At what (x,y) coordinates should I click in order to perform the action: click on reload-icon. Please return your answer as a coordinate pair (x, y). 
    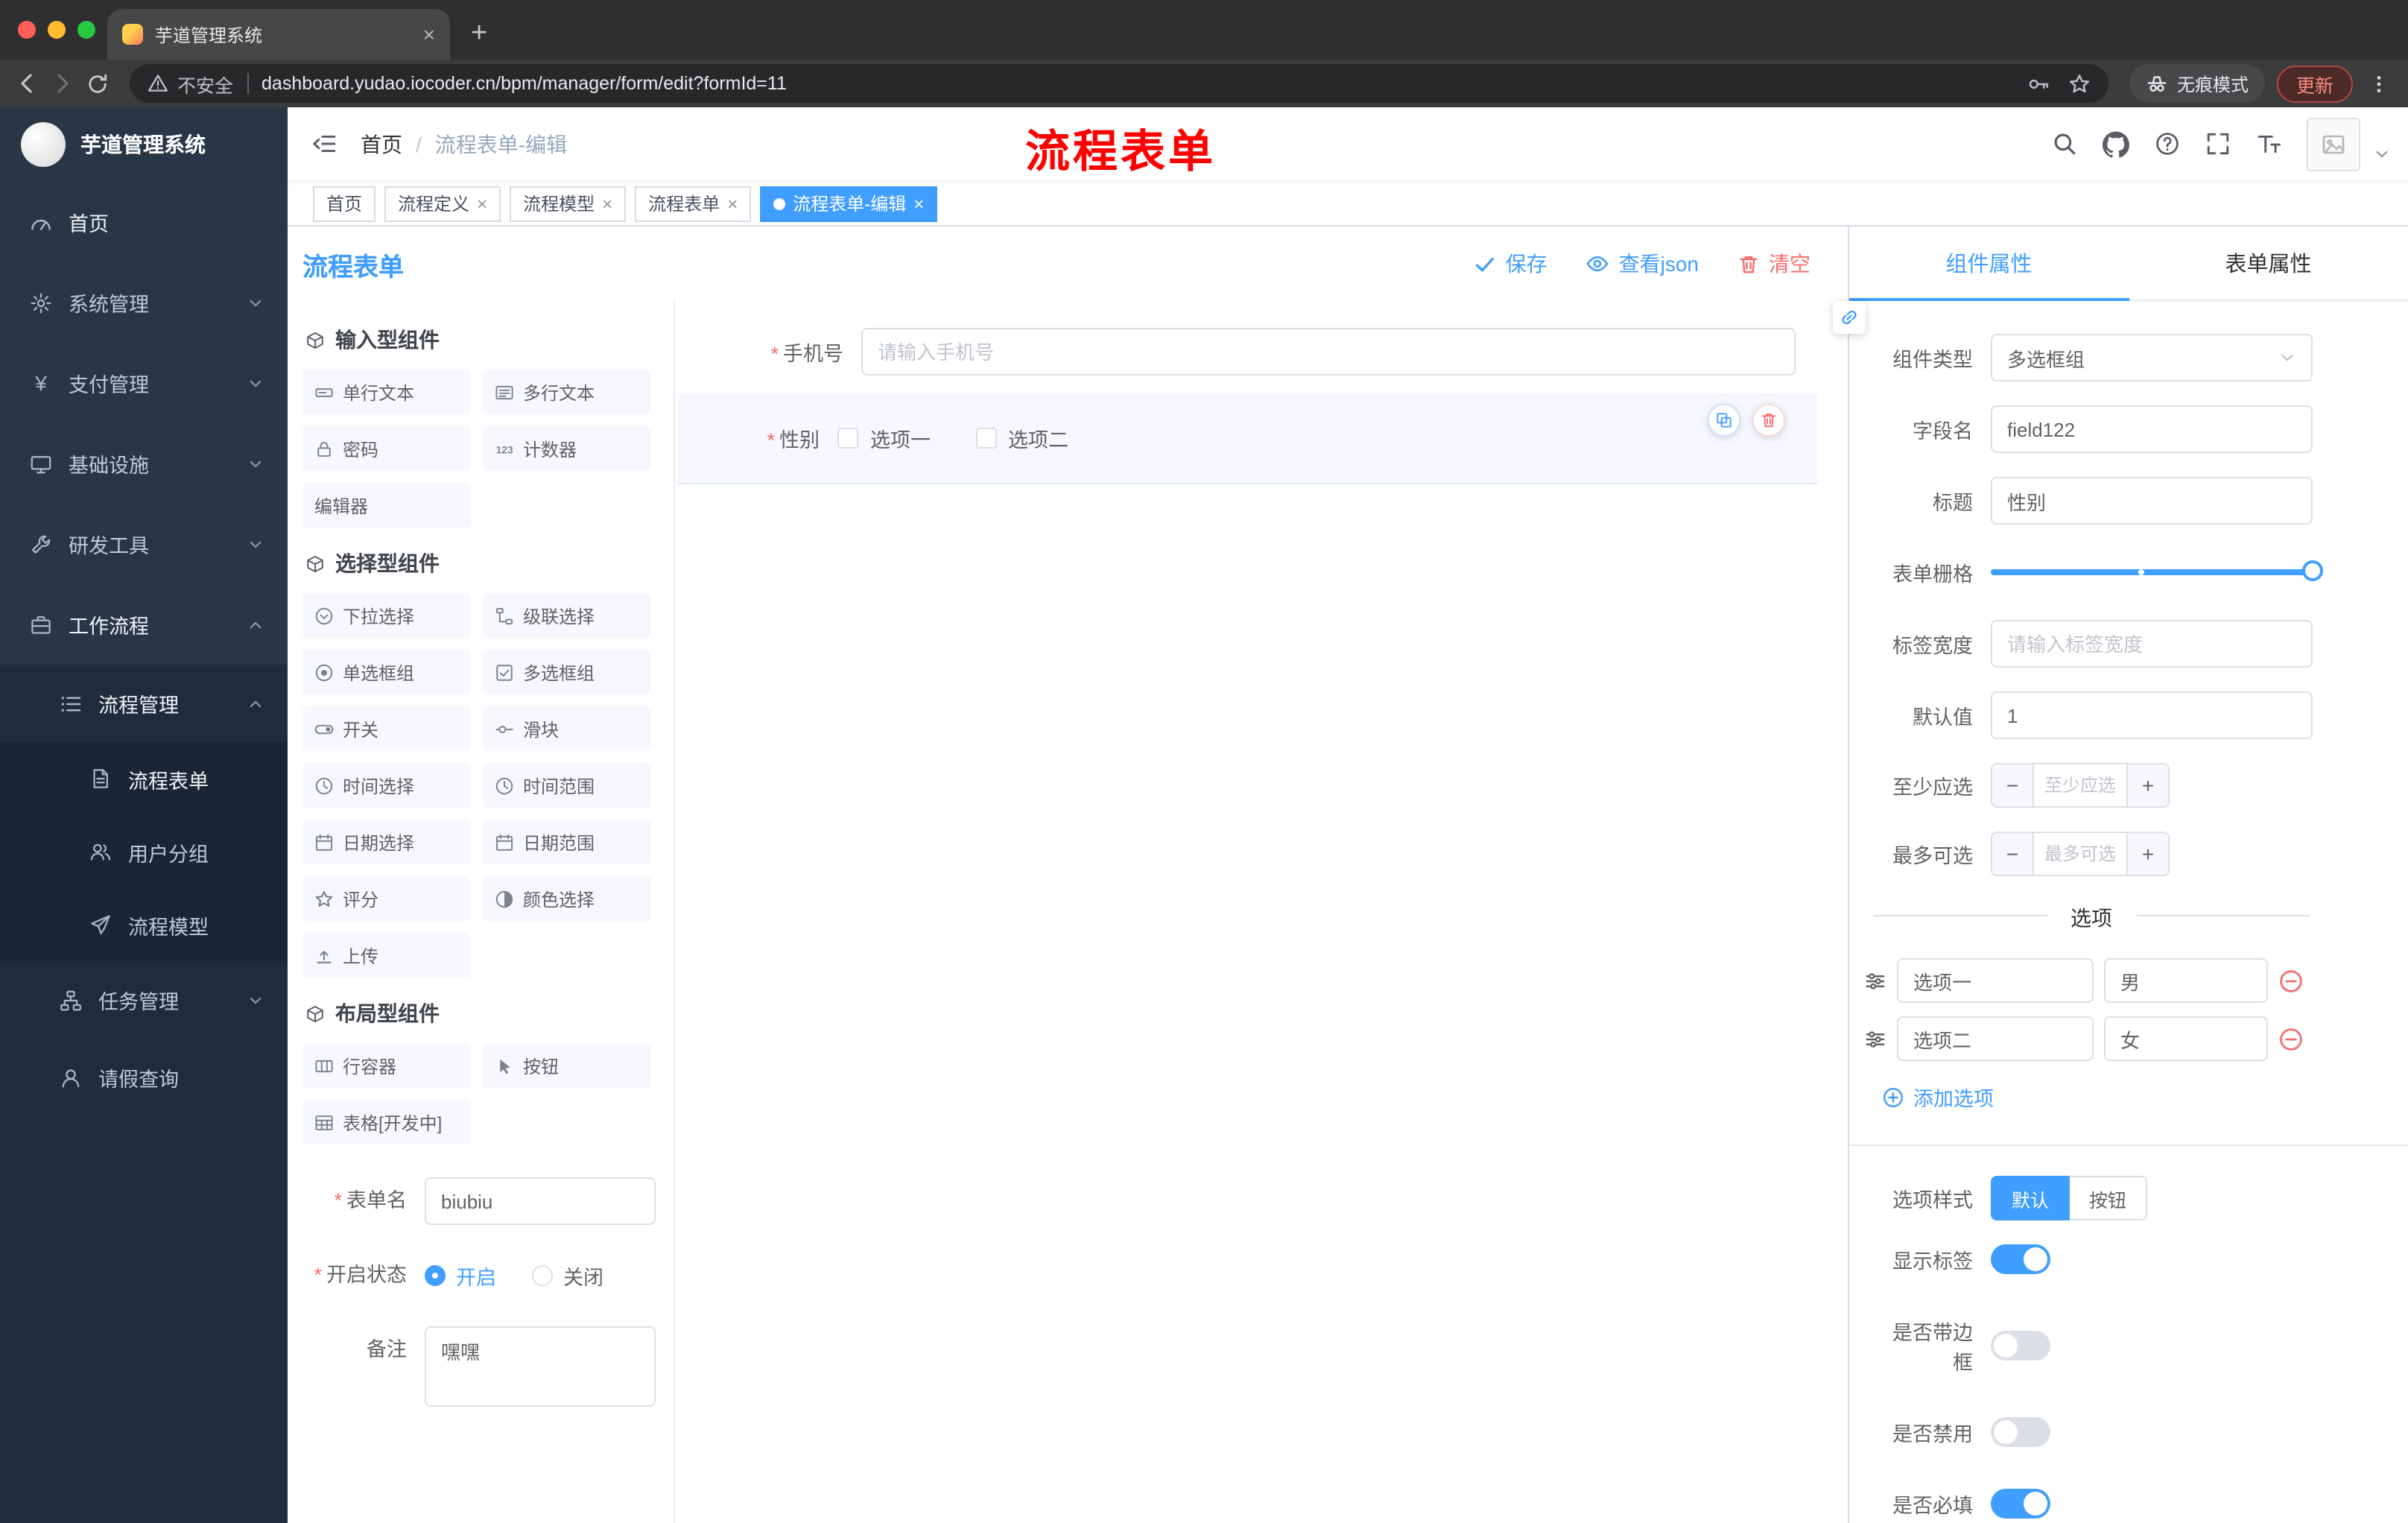
    Looking at the image, I should click on (97, 83).